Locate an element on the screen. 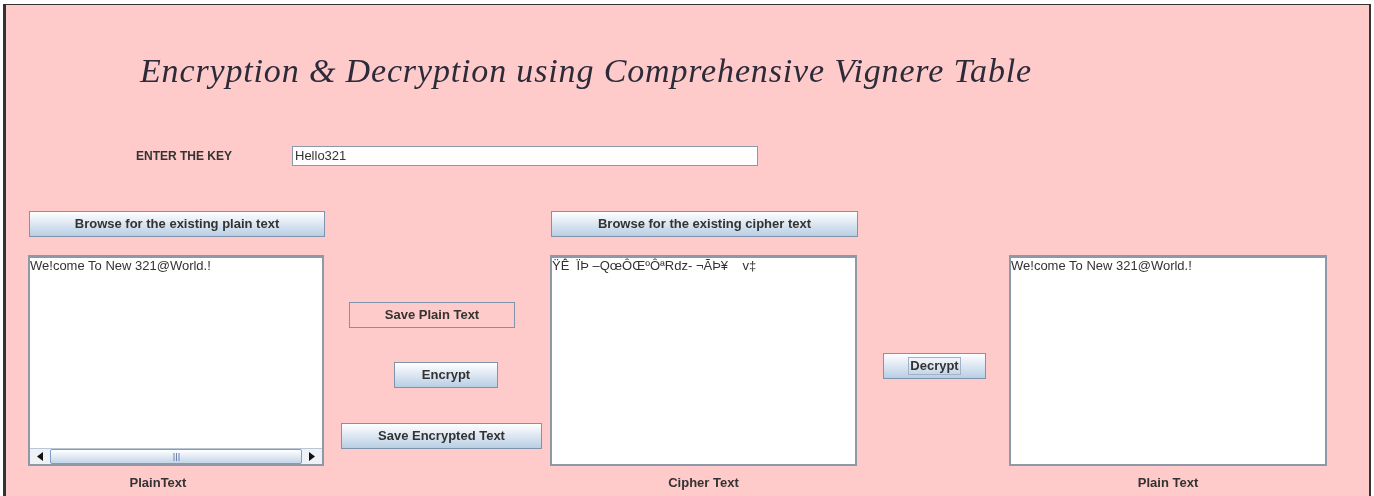 This screenshot has height=496, width=1374. key-input-field: Hello321 is located at coordinates (525, 156).